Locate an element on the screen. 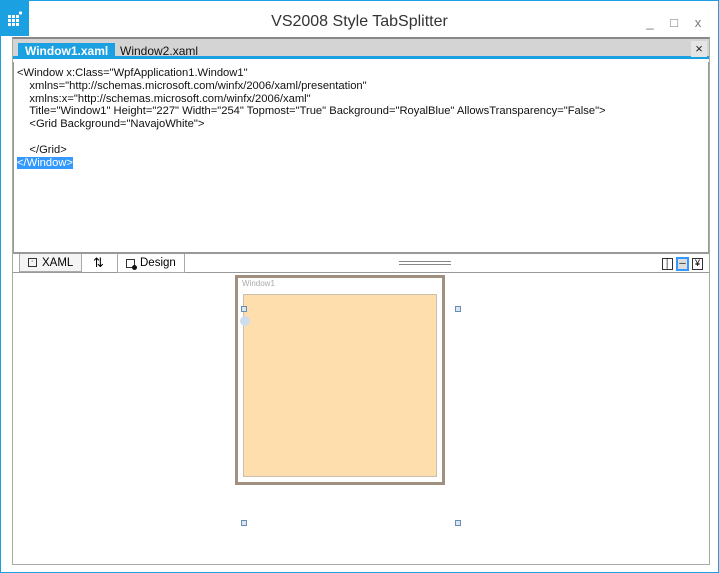  horizontal-split-button: ─ is located at coordinates (682, 264).